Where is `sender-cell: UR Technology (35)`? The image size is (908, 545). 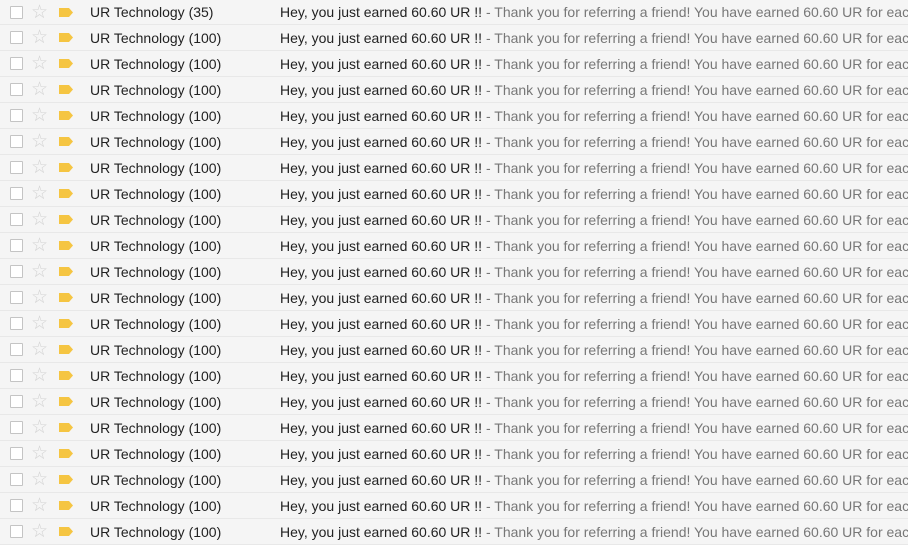
sender-cell: UR Technology (35) is located at coordinates (180, 12).